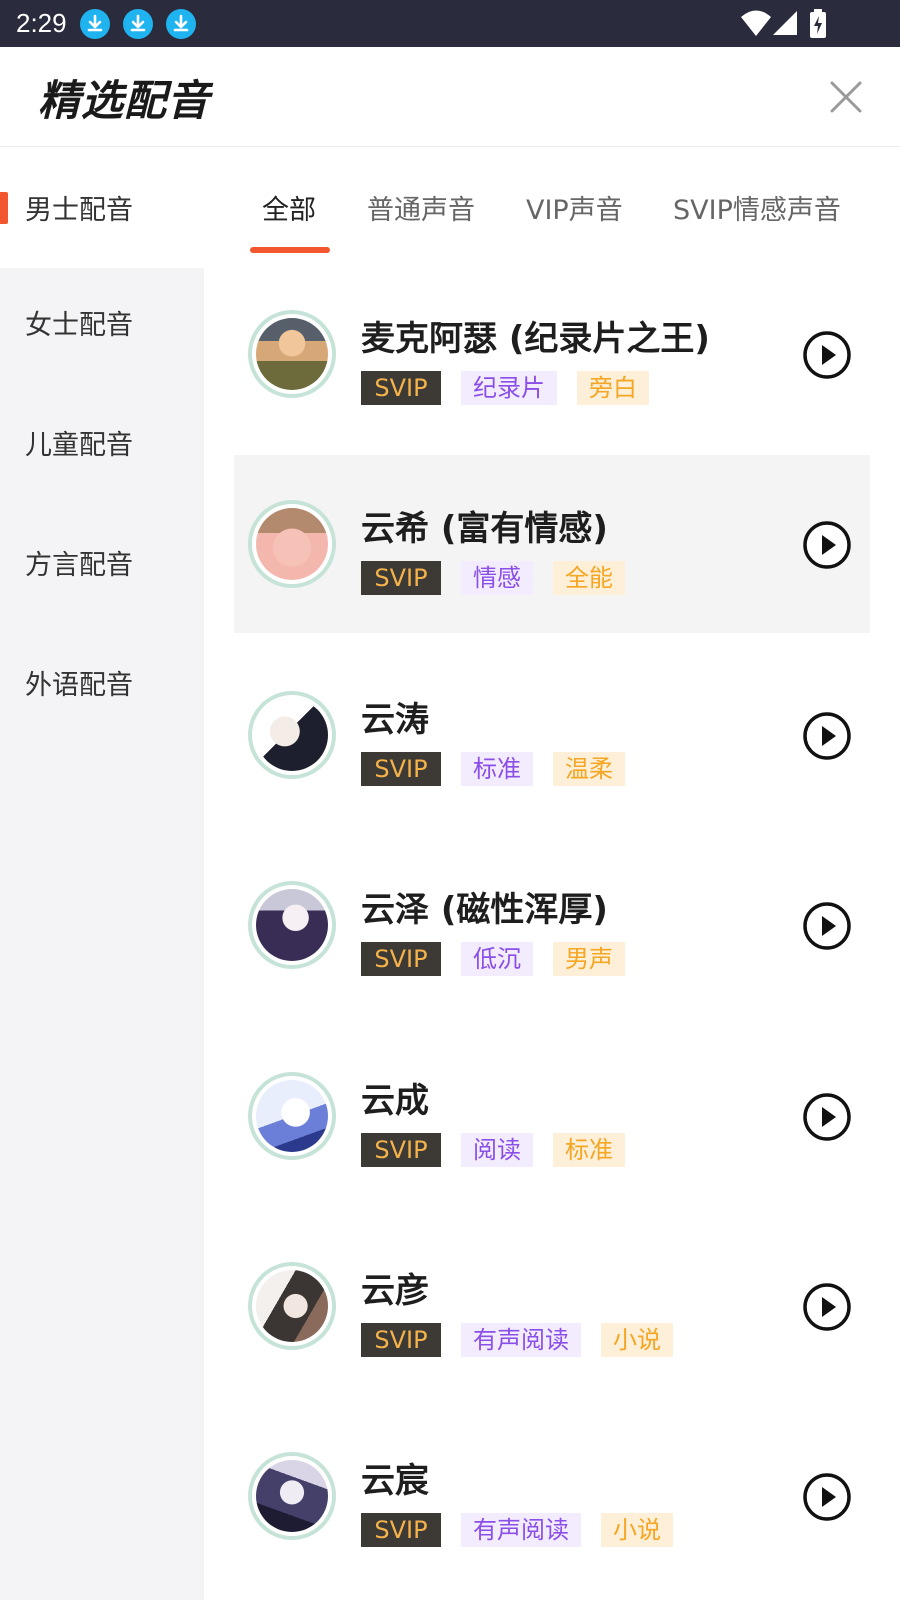  What do you see at coordinates (41, 23) in the screenshot?
I see `status-time: 2:29` at bounding box center [41, 23].